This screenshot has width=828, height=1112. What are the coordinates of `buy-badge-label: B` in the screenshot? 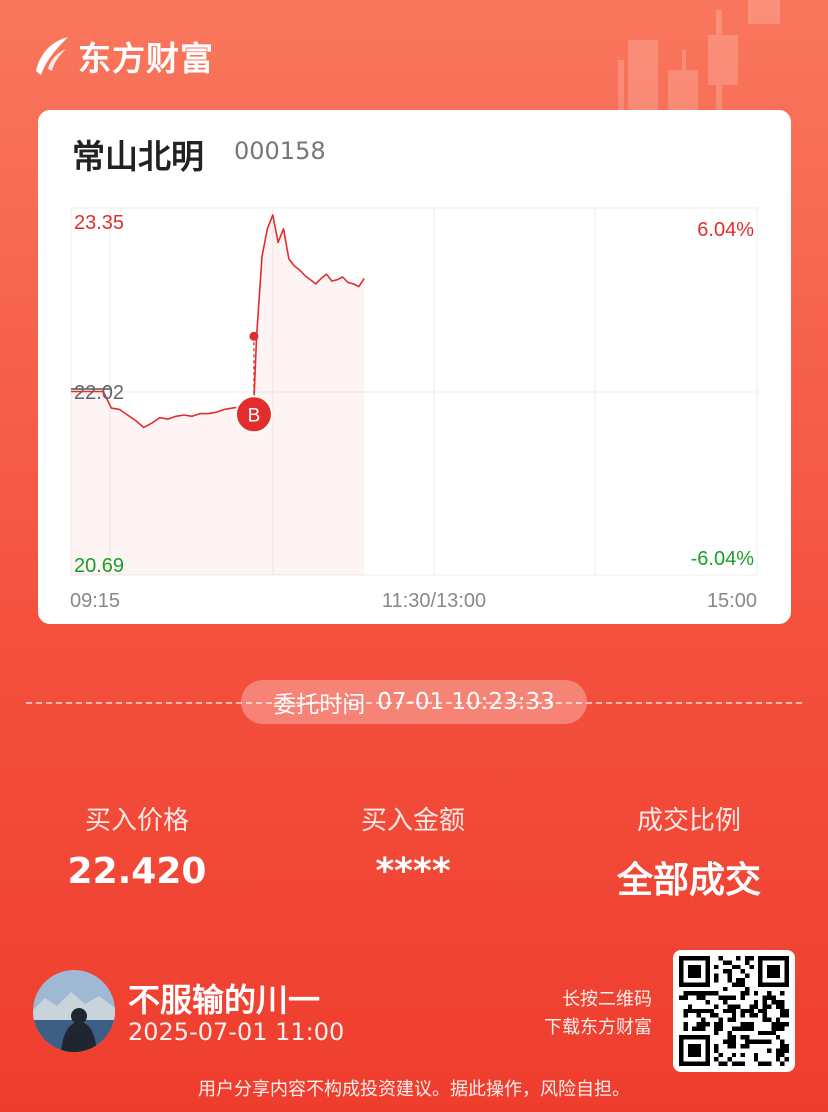 It's located at (254, 415).